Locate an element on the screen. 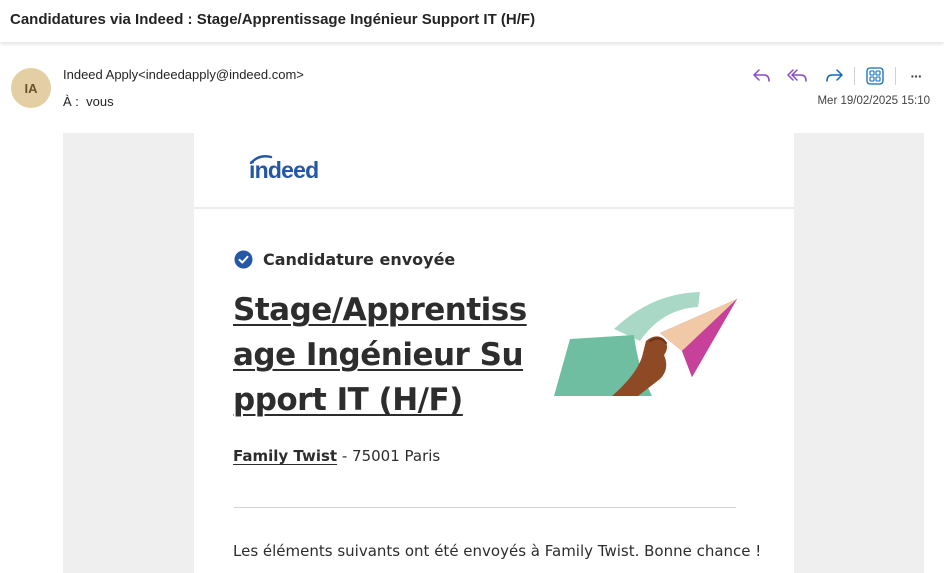  indeed-logo: indeed is located at coordinates (294, 170).